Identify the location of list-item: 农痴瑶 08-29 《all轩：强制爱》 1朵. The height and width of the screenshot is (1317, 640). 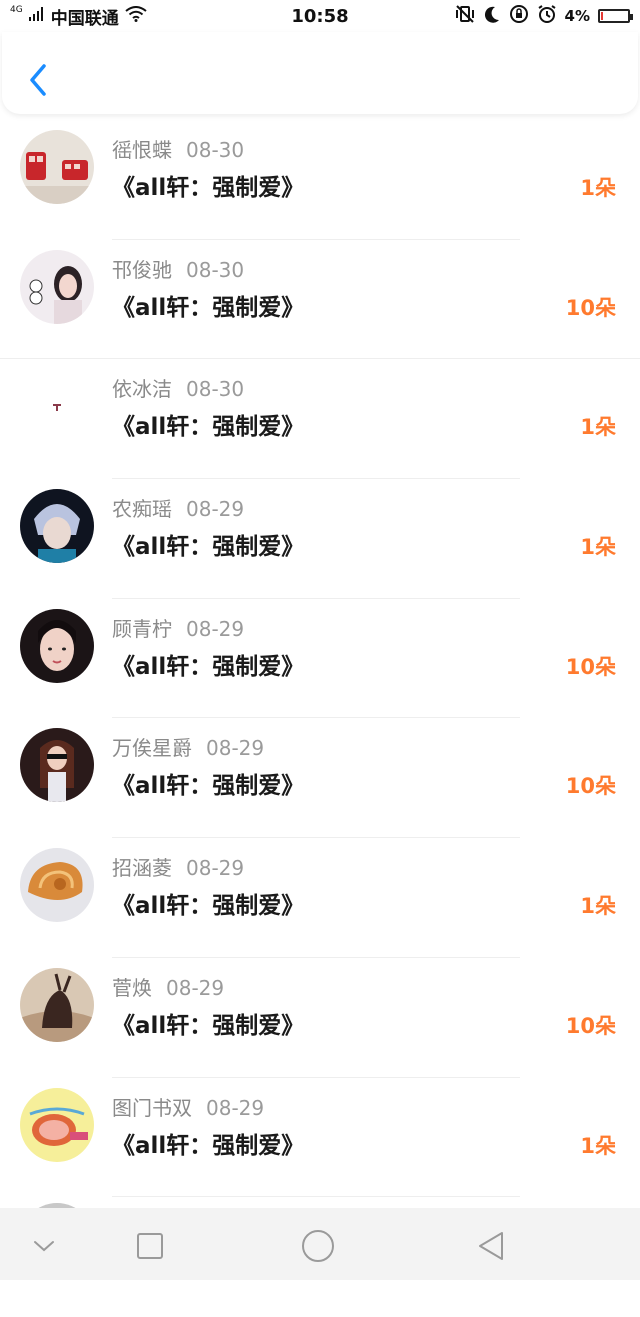
(320, 539).